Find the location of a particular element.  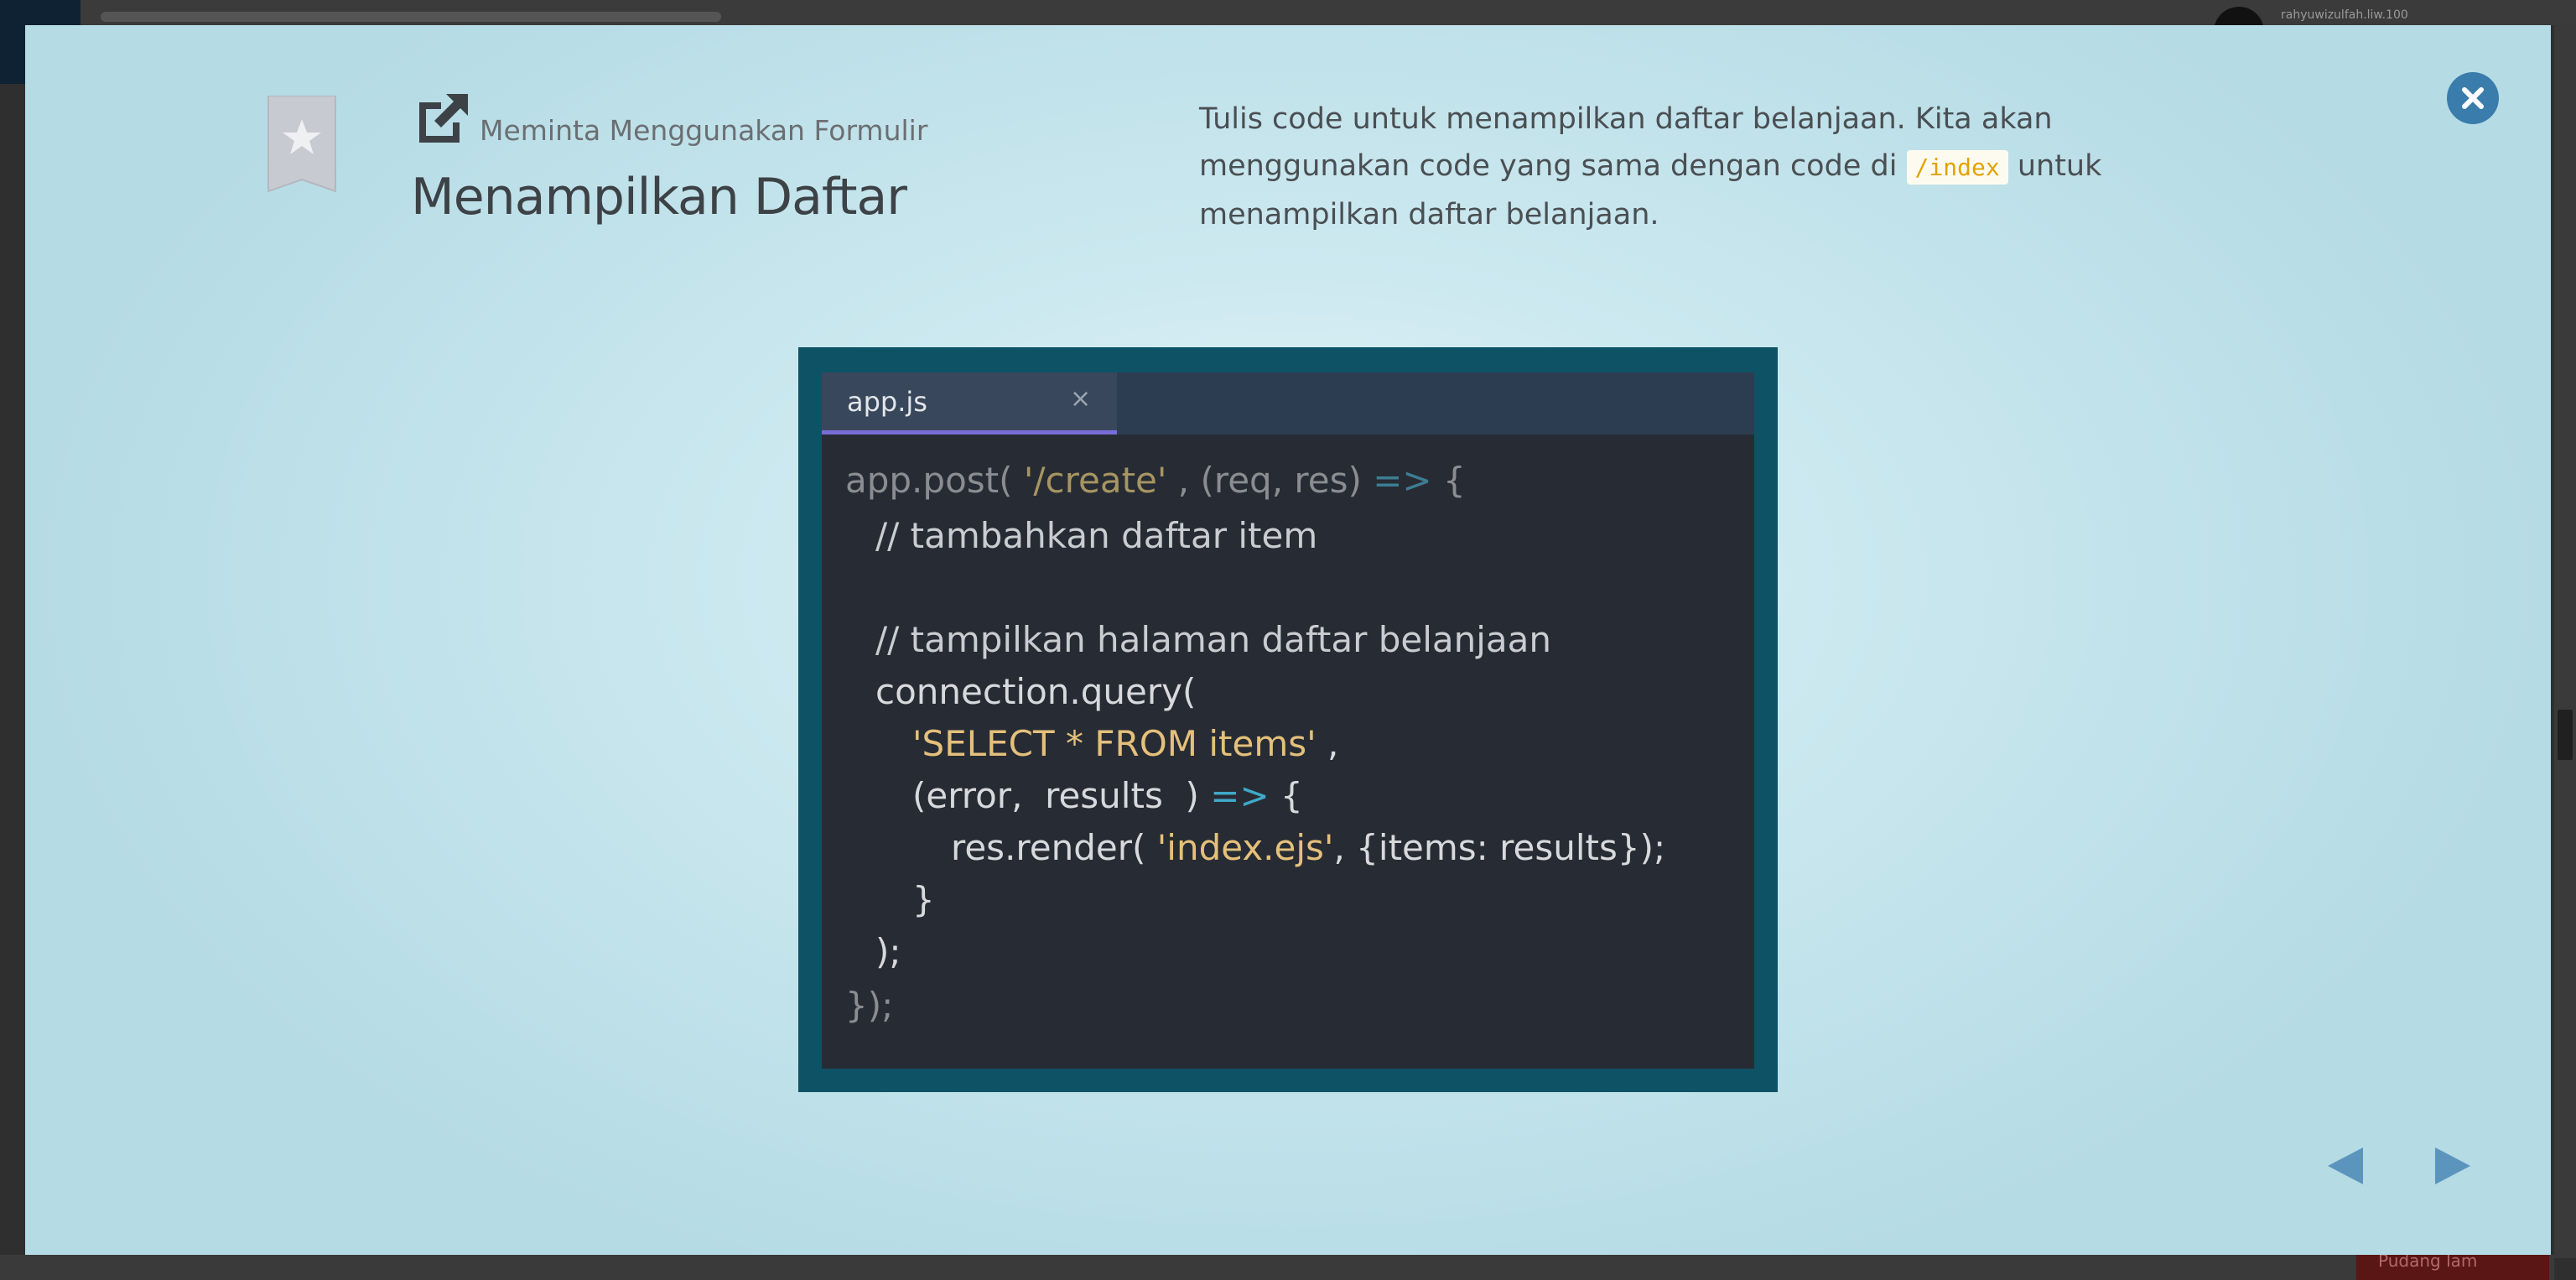

background-scrollbar is located at coordinates (2565, 641).